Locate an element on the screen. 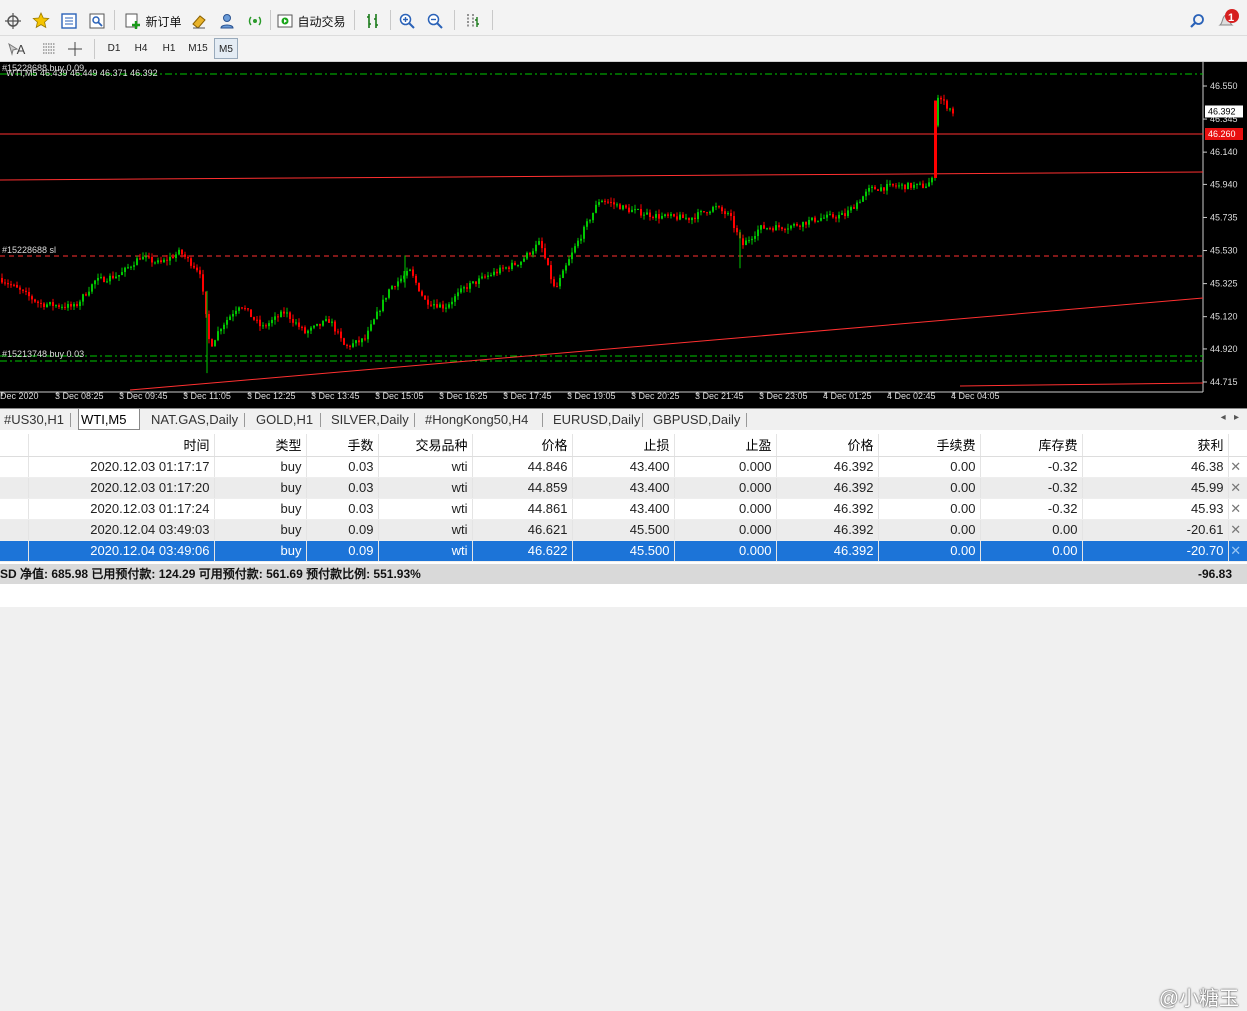 This screenshot has height=1011, width=1247. header-stop-loss: 止损 is located at coordinates (623, 445).